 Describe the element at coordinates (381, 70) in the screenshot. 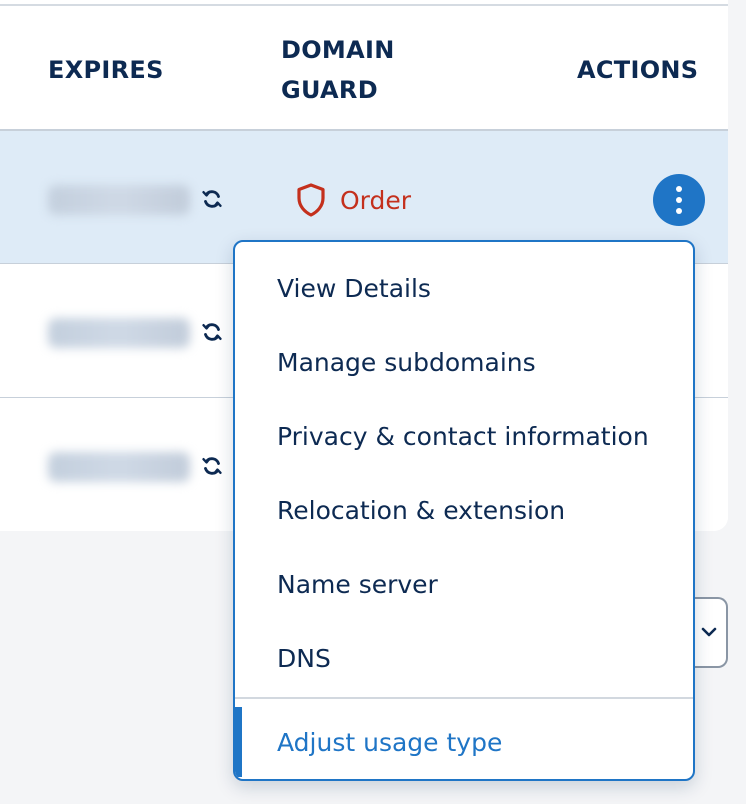

I see `column-header-domain-guard: DOMAIN GUARD` at that location.